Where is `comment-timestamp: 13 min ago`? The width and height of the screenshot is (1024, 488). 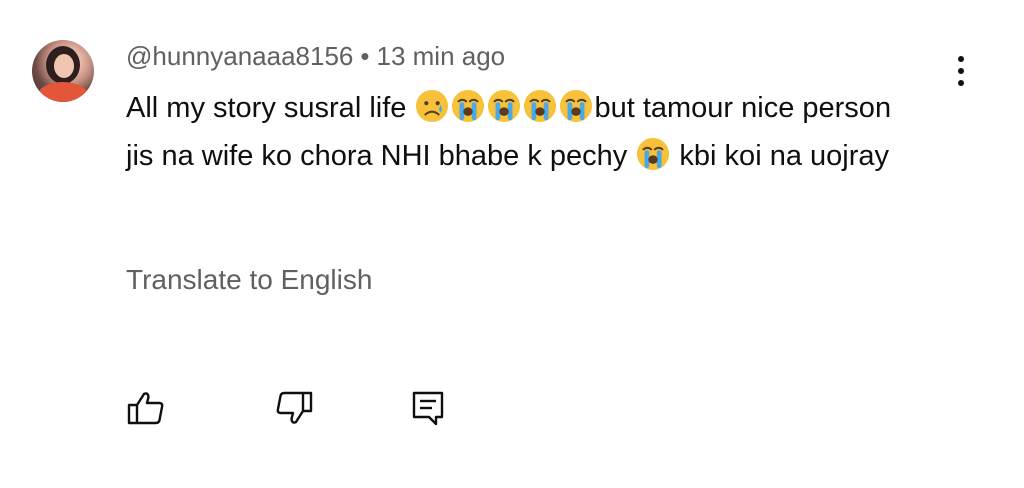 comment-timestamp: 13 min ago is located at coordinates (440, 56).